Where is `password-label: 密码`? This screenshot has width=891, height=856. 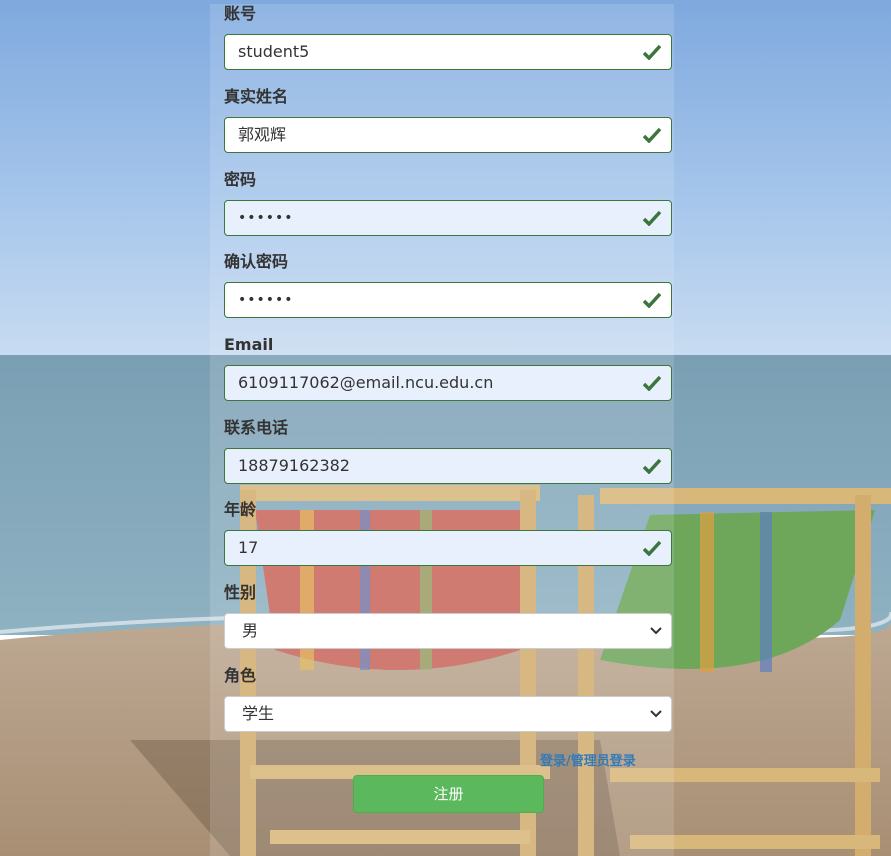
password-label: 密码 is located at coordinates (240, 179).